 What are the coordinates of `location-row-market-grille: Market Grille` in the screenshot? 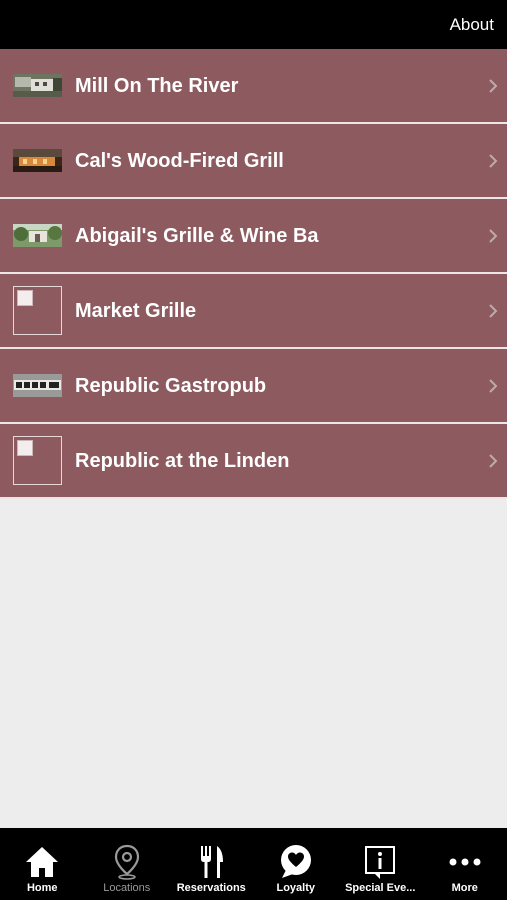 It's located at (253, 311).